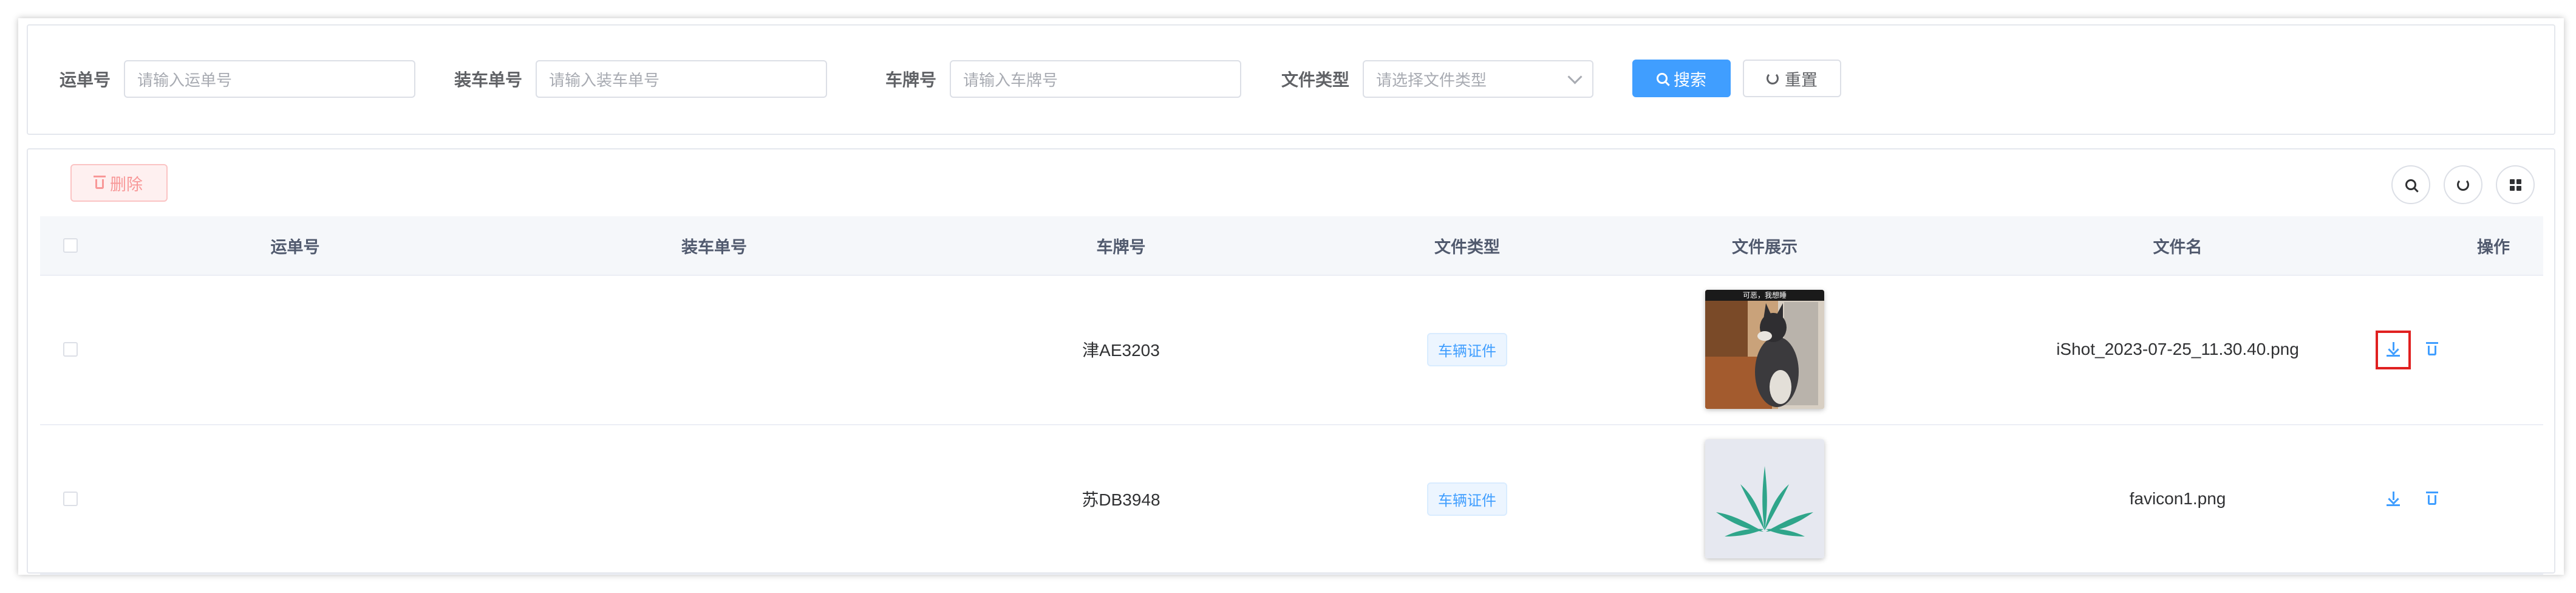  I want to click on waybill-input: 请输入运单号, so click(270, 79).